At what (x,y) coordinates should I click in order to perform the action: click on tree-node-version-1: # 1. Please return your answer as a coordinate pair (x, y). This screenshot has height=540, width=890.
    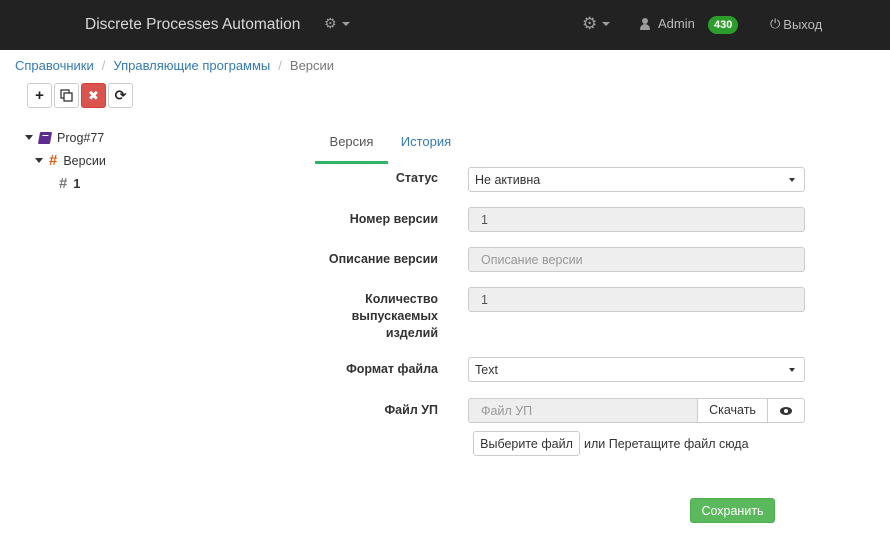
    Looking at the image, I should click on (65, 183).